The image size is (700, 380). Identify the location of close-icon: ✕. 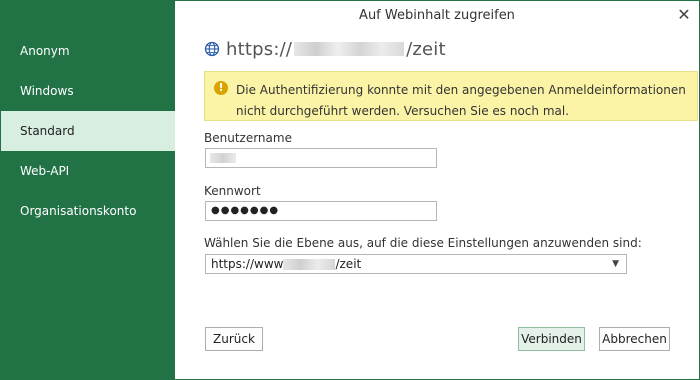
(684, 15).